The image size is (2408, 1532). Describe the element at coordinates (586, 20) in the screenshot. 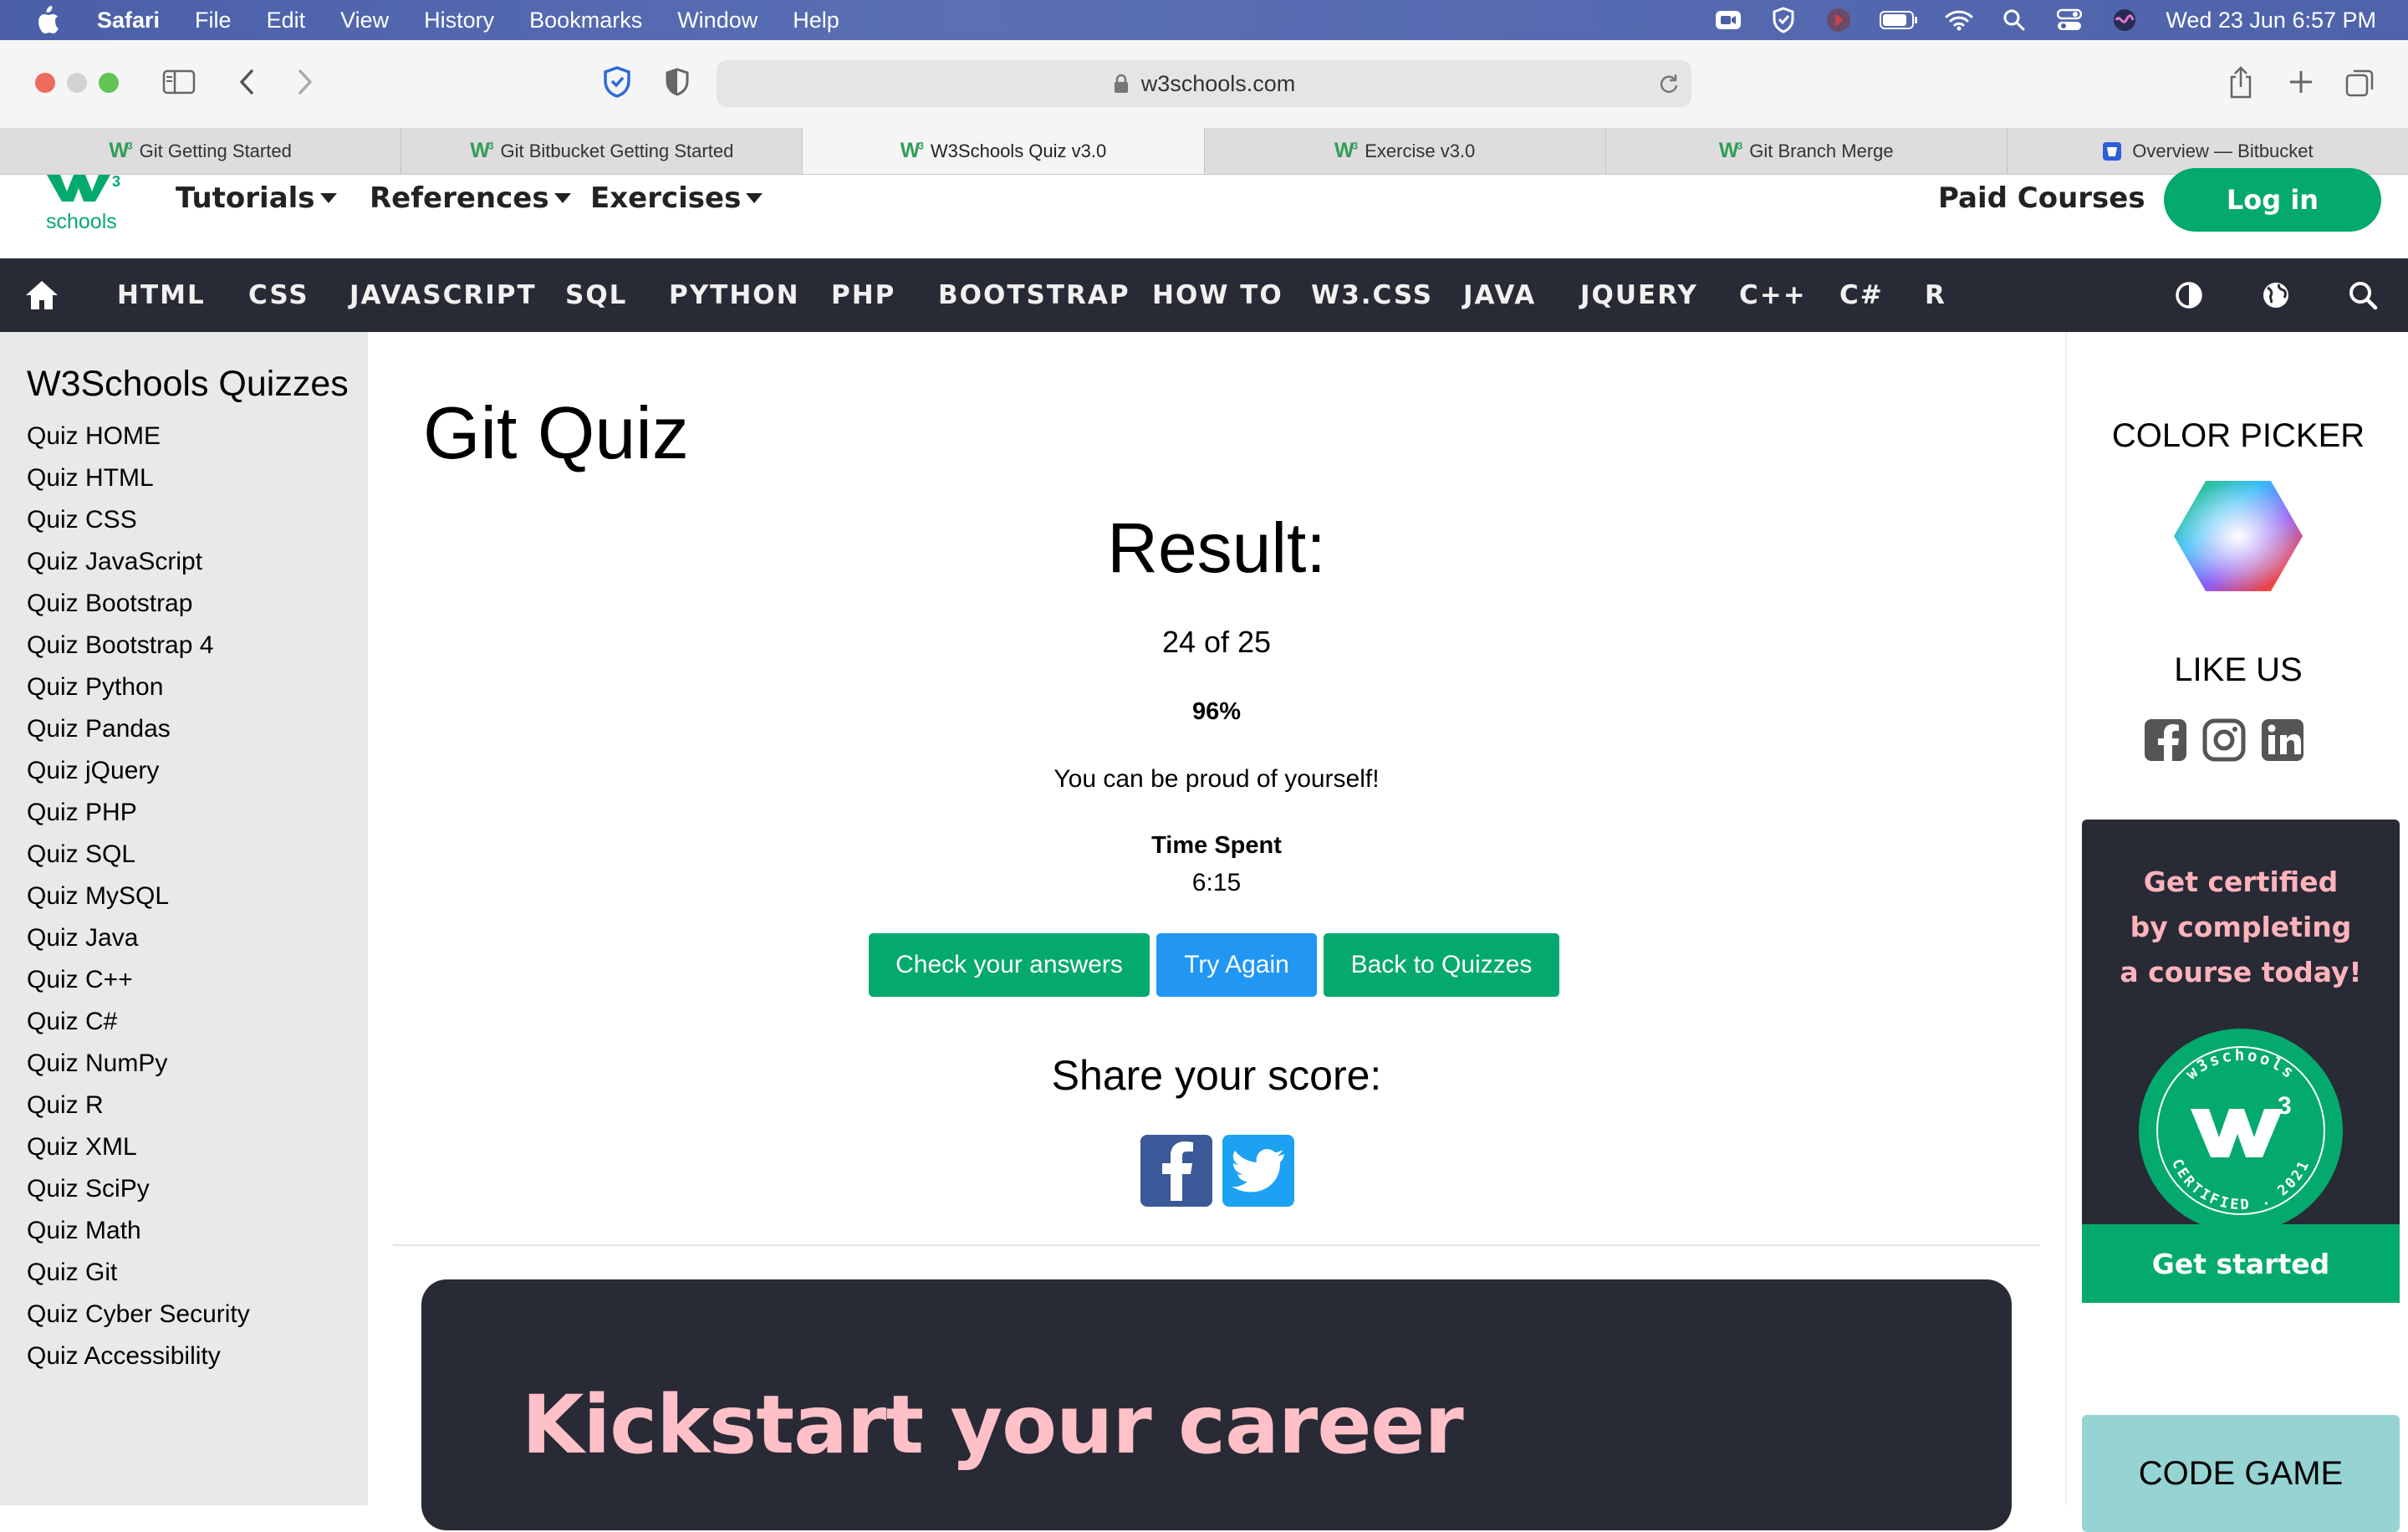

I see `menu-bookmarks: Bookmarks` at that location.